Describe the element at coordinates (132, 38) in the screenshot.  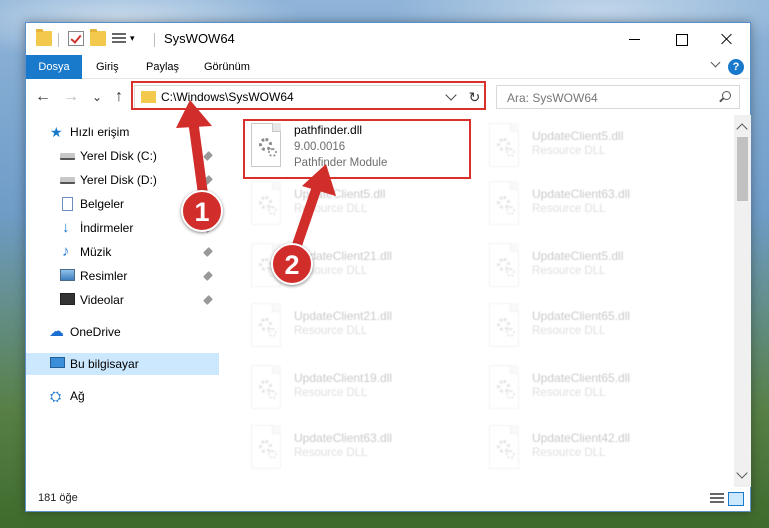
I see `chevron-down-icon: ▾` at that location.